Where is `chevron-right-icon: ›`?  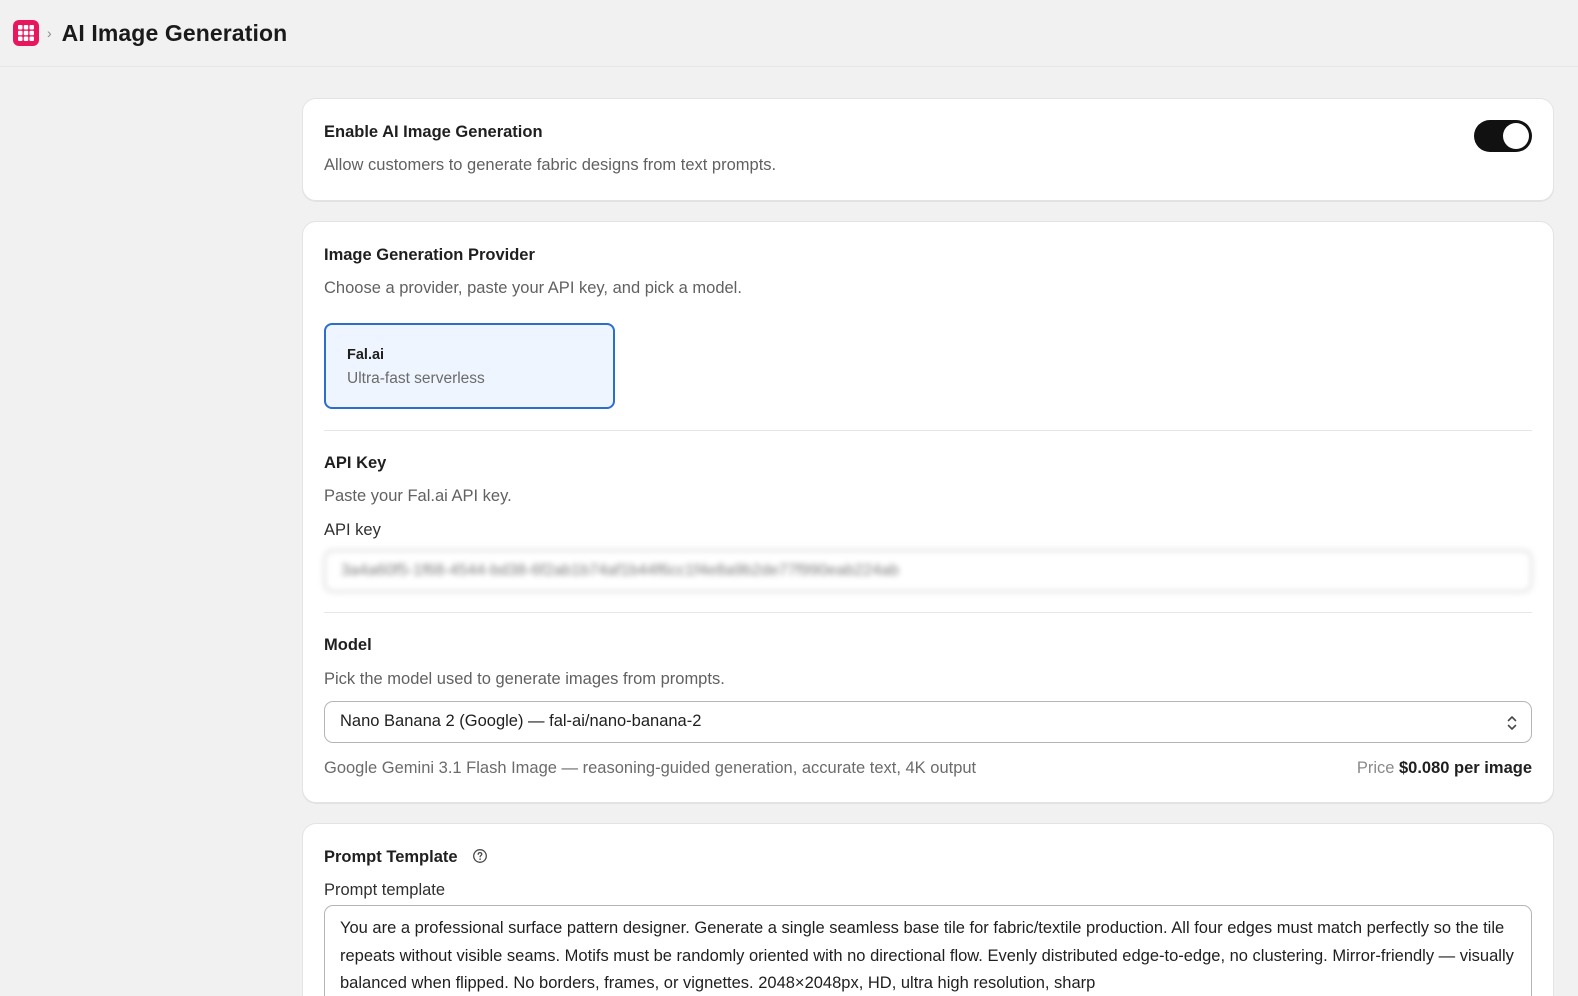
chevron-right-icon: › is located at coordinates (49, 33).